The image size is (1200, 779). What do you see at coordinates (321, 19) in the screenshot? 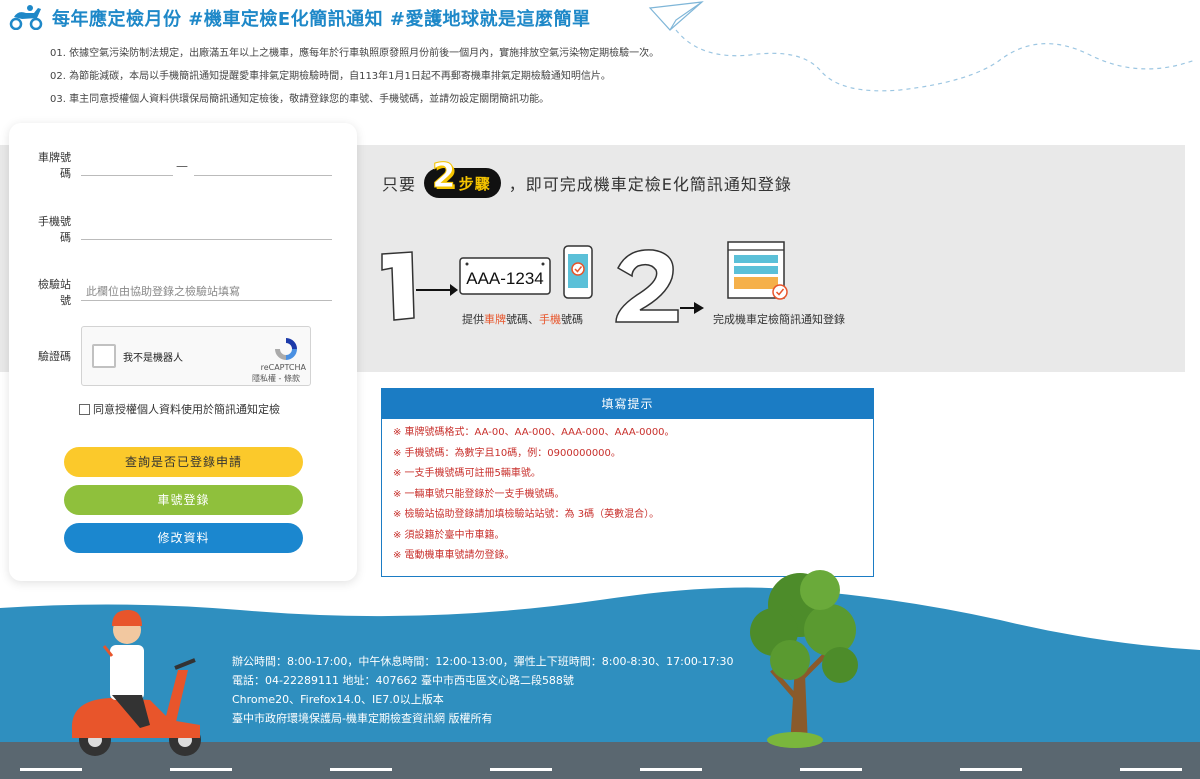
I see `page-title: 每年應定檢月份 #機車定檢E化簡訊通知 #愛護地球就是這麼簡單` at bounding box center [321, 19].